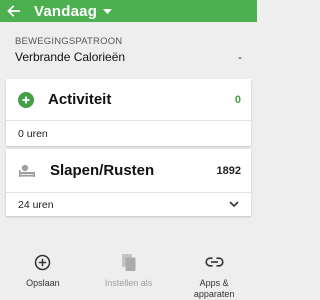 The height and width of the screenshot is (300, 320). Describe the element at coordinates (128, 204) in the screenshot. I see `rest-duration-row: 24 uren` at that location.